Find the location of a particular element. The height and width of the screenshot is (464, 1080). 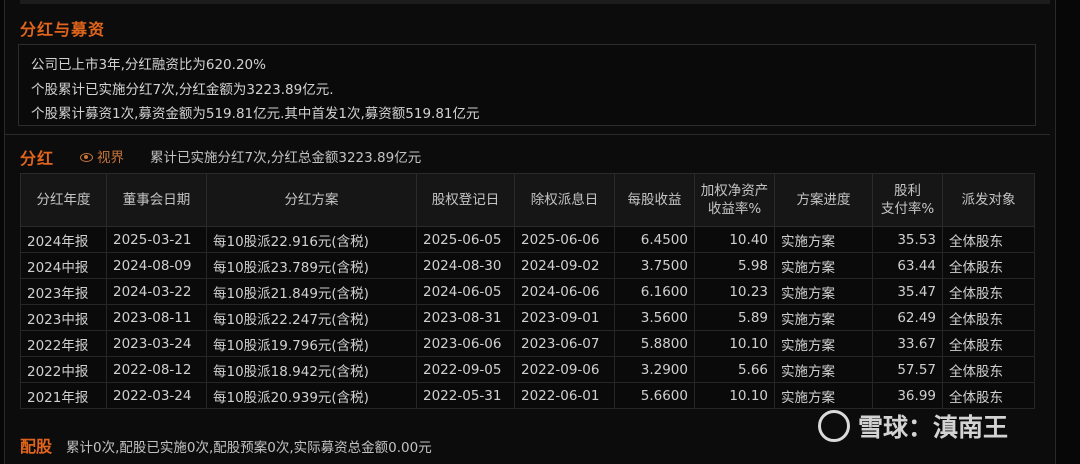

cell-roe: 5.98 is located at coordinates (734, 265).